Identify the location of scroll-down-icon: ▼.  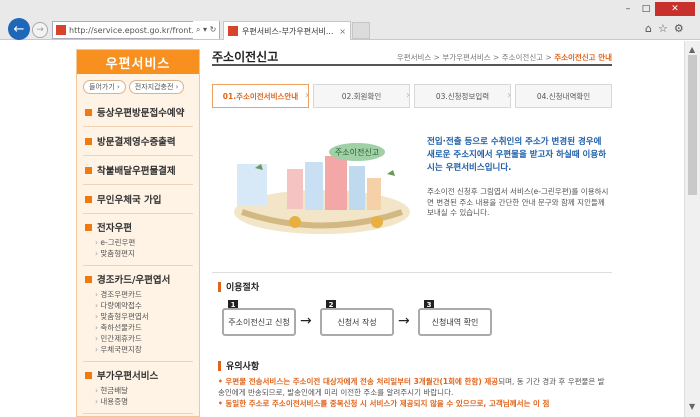
(692, 406).